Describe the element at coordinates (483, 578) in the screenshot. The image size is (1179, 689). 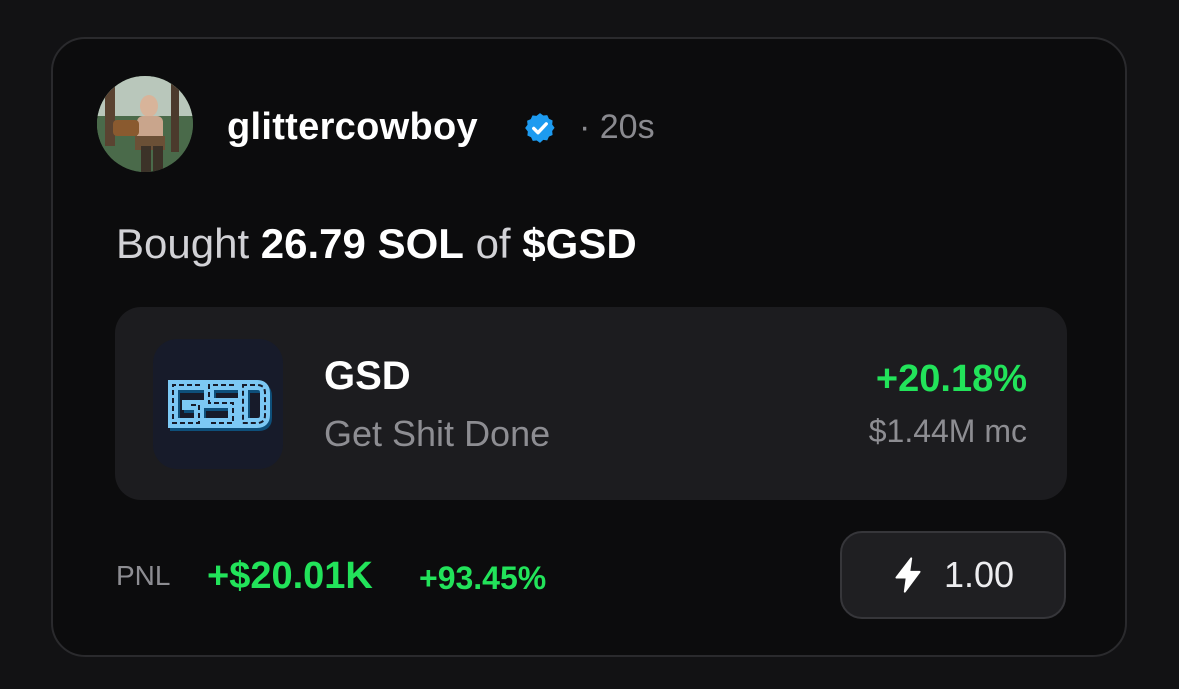
I see `pnl-percent: +93.45%` at that location.